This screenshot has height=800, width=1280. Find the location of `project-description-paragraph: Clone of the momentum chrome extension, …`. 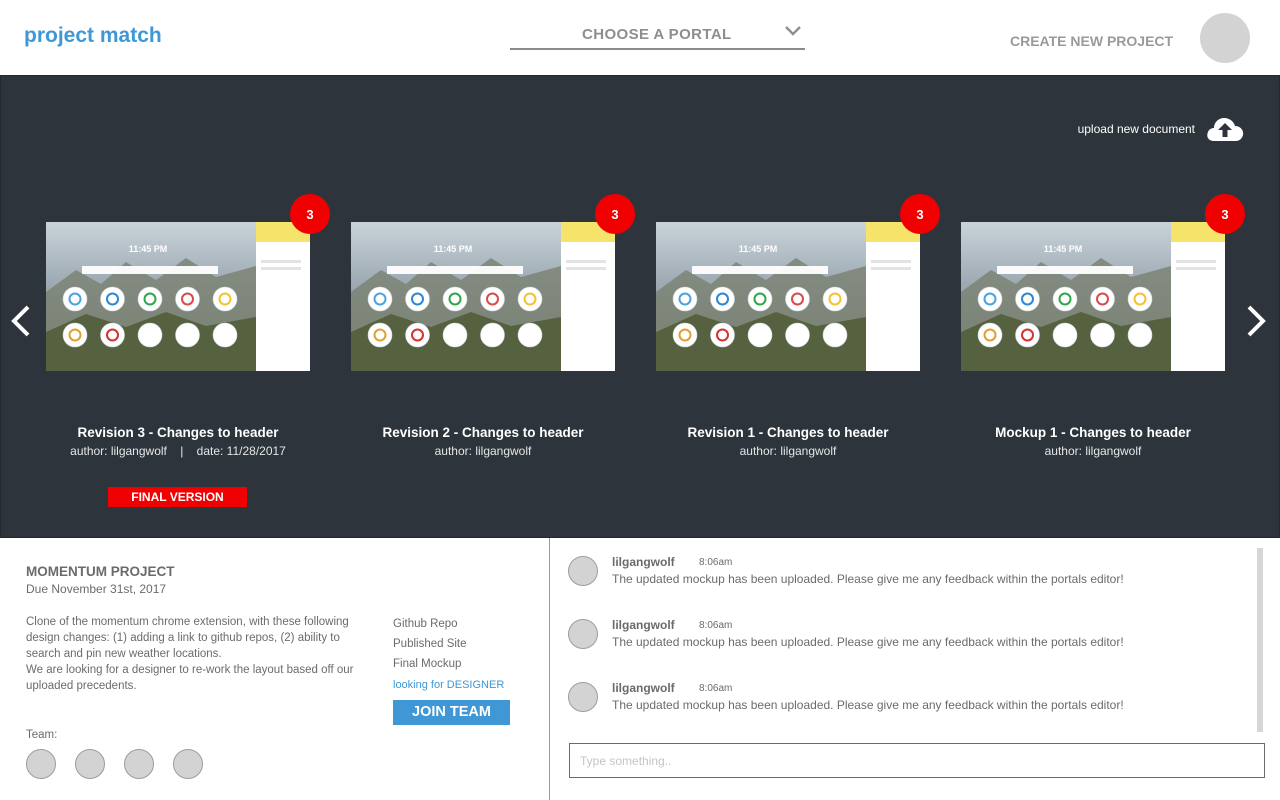

project-description-paragraph: Clone of the momentum chrome extension, … is located at coordinates (187, 638).